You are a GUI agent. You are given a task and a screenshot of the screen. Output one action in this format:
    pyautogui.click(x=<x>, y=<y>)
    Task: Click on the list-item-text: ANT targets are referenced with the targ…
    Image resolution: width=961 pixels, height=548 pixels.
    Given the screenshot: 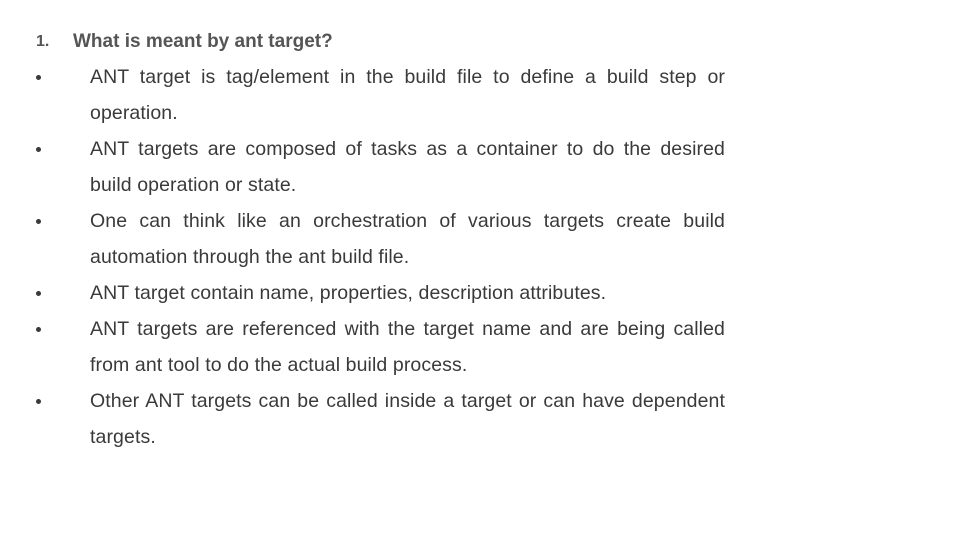 What is the action you would take?
    pyautogui.click(x=407, y=347)
    